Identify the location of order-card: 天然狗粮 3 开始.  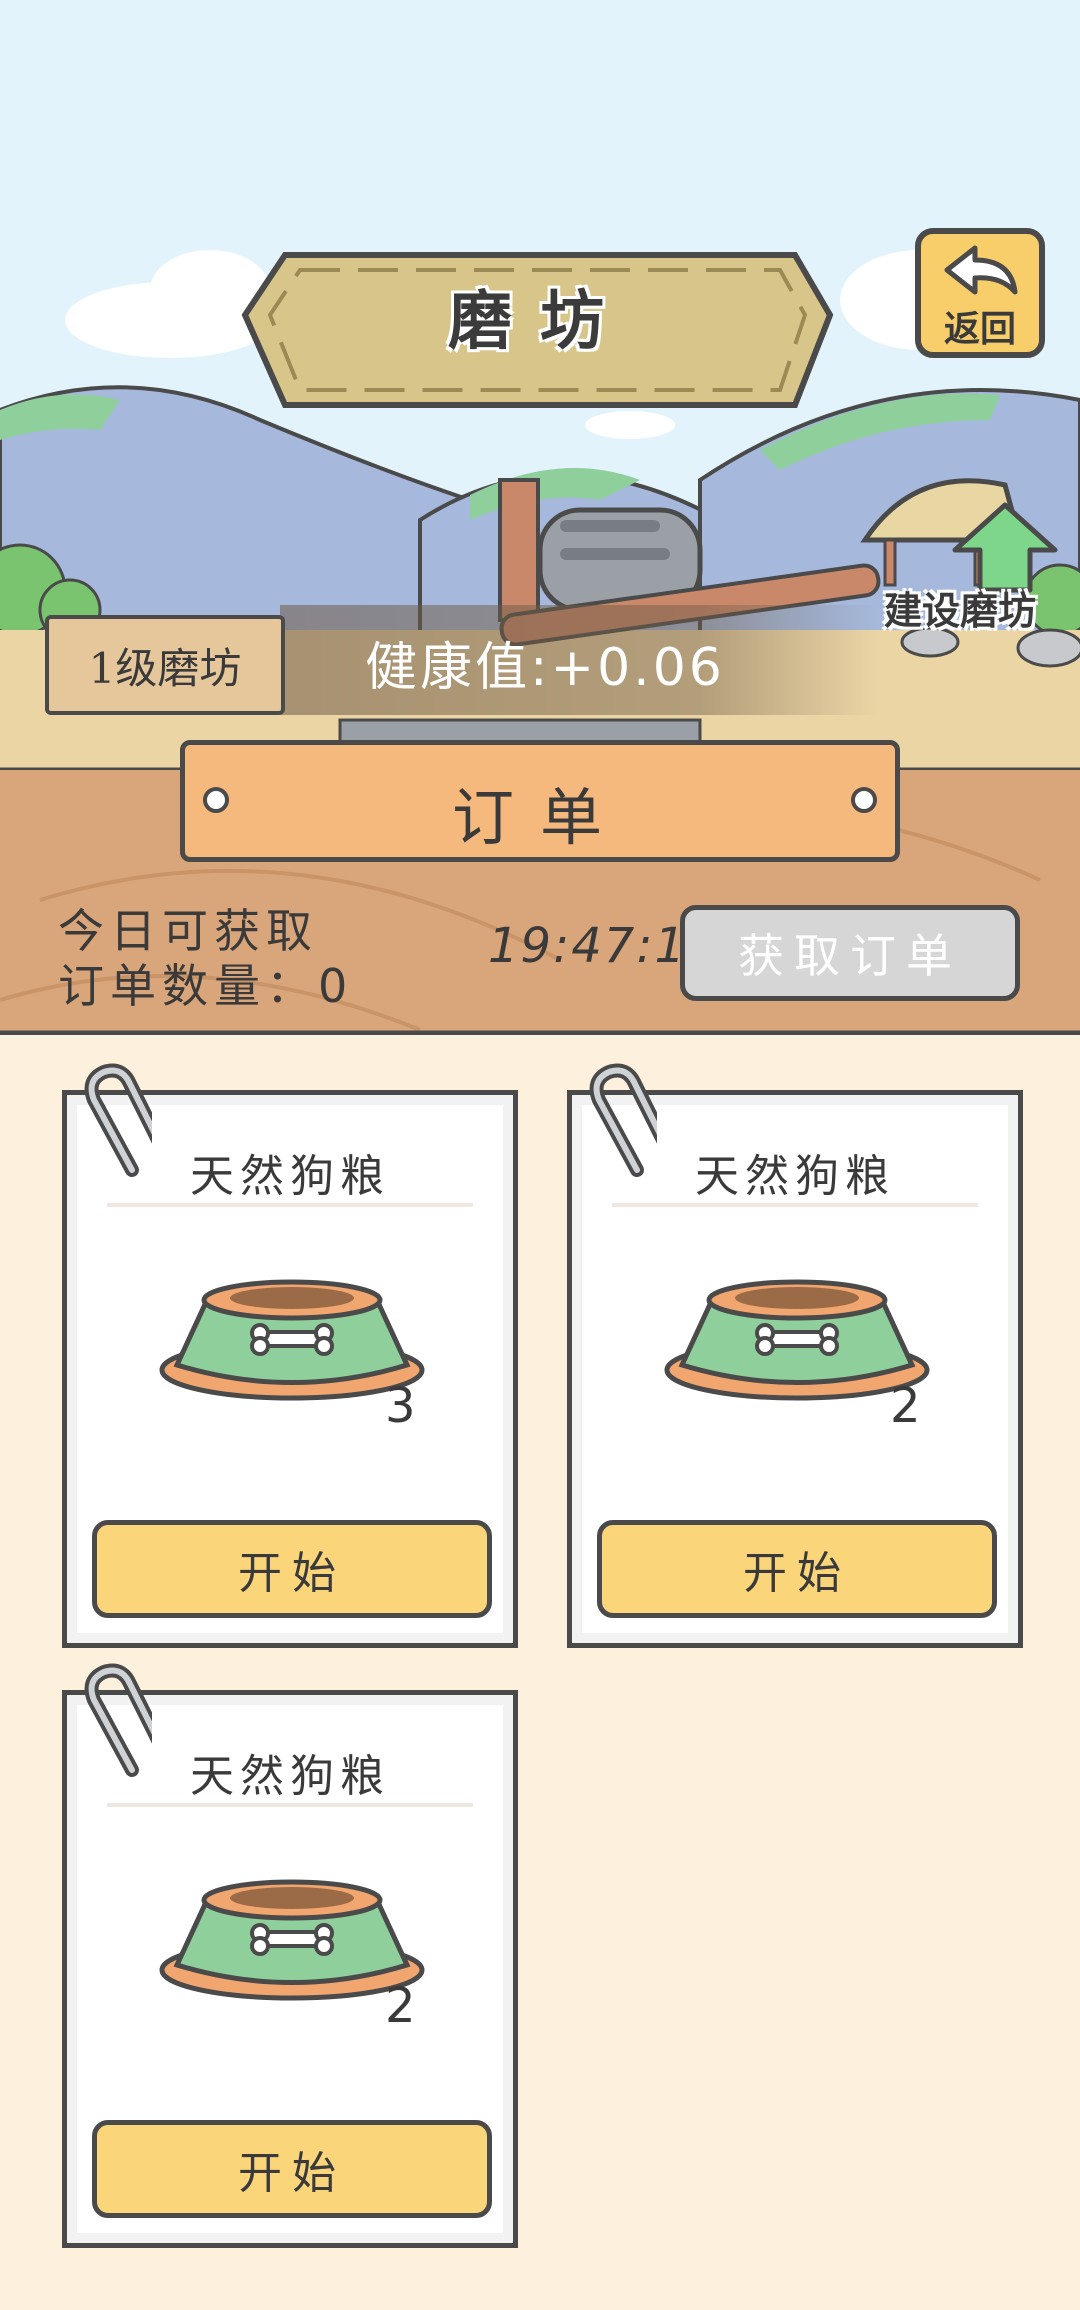
(290, 1355).